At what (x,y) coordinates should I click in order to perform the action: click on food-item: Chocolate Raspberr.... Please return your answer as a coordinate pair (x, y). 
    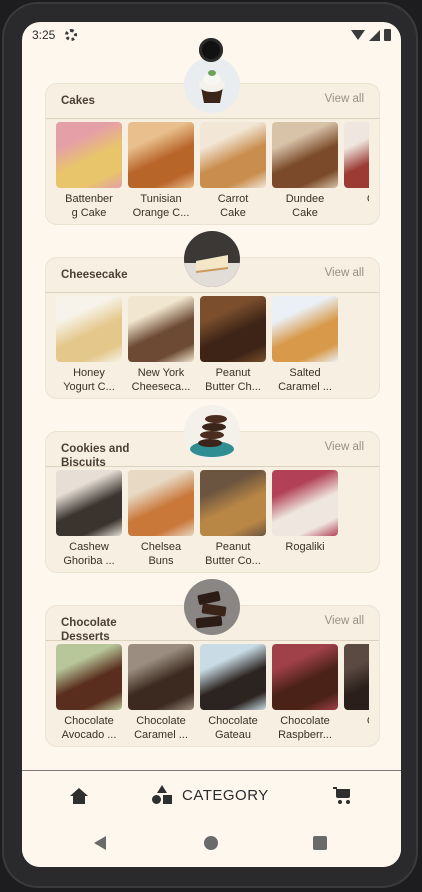
    Looking at the image, I should click on (305, 693).